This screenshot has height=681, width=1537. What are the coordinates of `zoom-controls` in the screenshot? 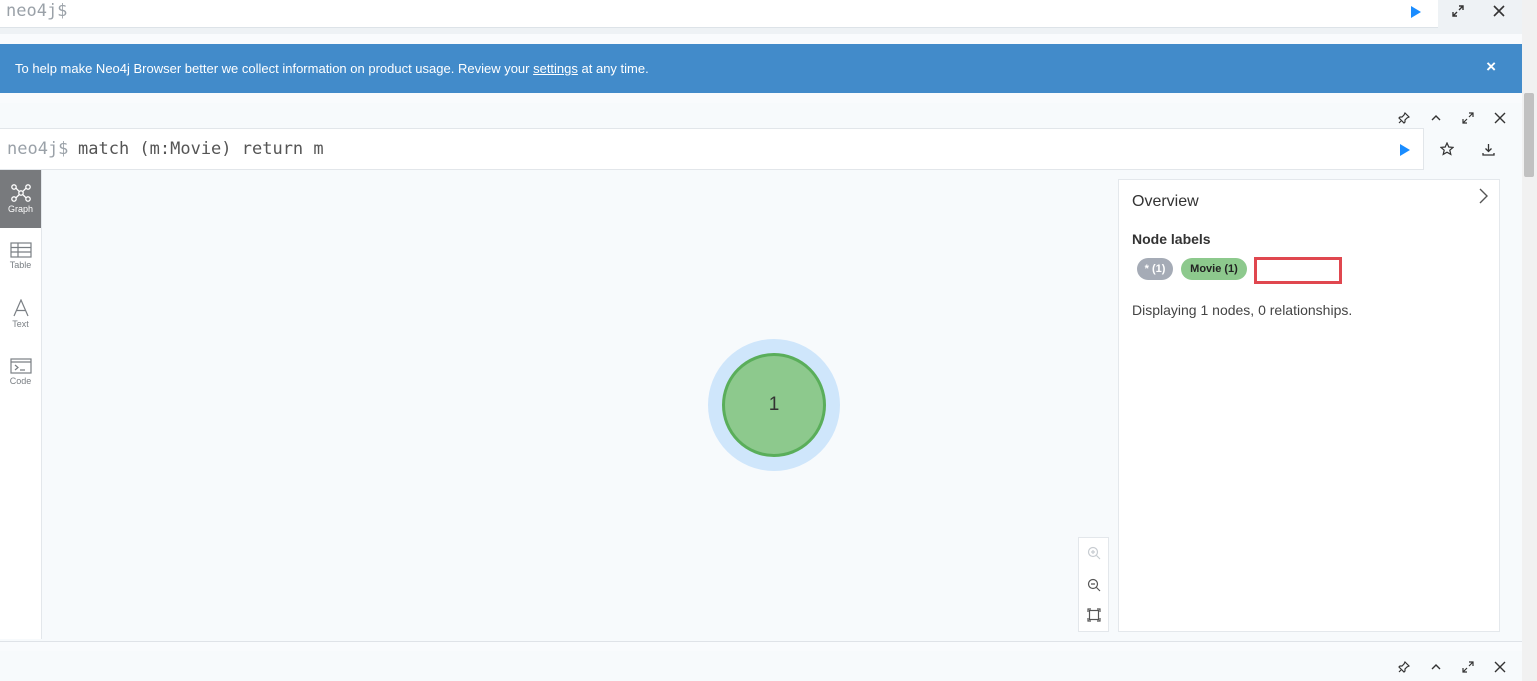 It's located at (1093, 584).